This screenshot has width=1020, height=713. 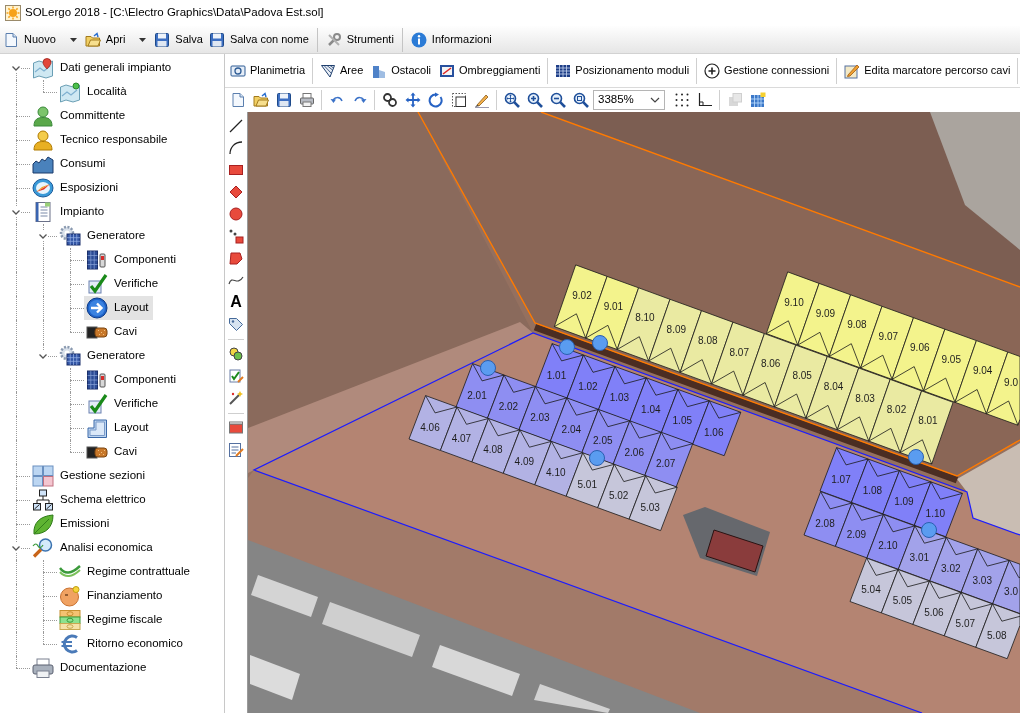 What do you see at coordinates (103, 68) in the screenshot?
I see `tree-item: Dati generali impianto` at bounding box center [103, 68].